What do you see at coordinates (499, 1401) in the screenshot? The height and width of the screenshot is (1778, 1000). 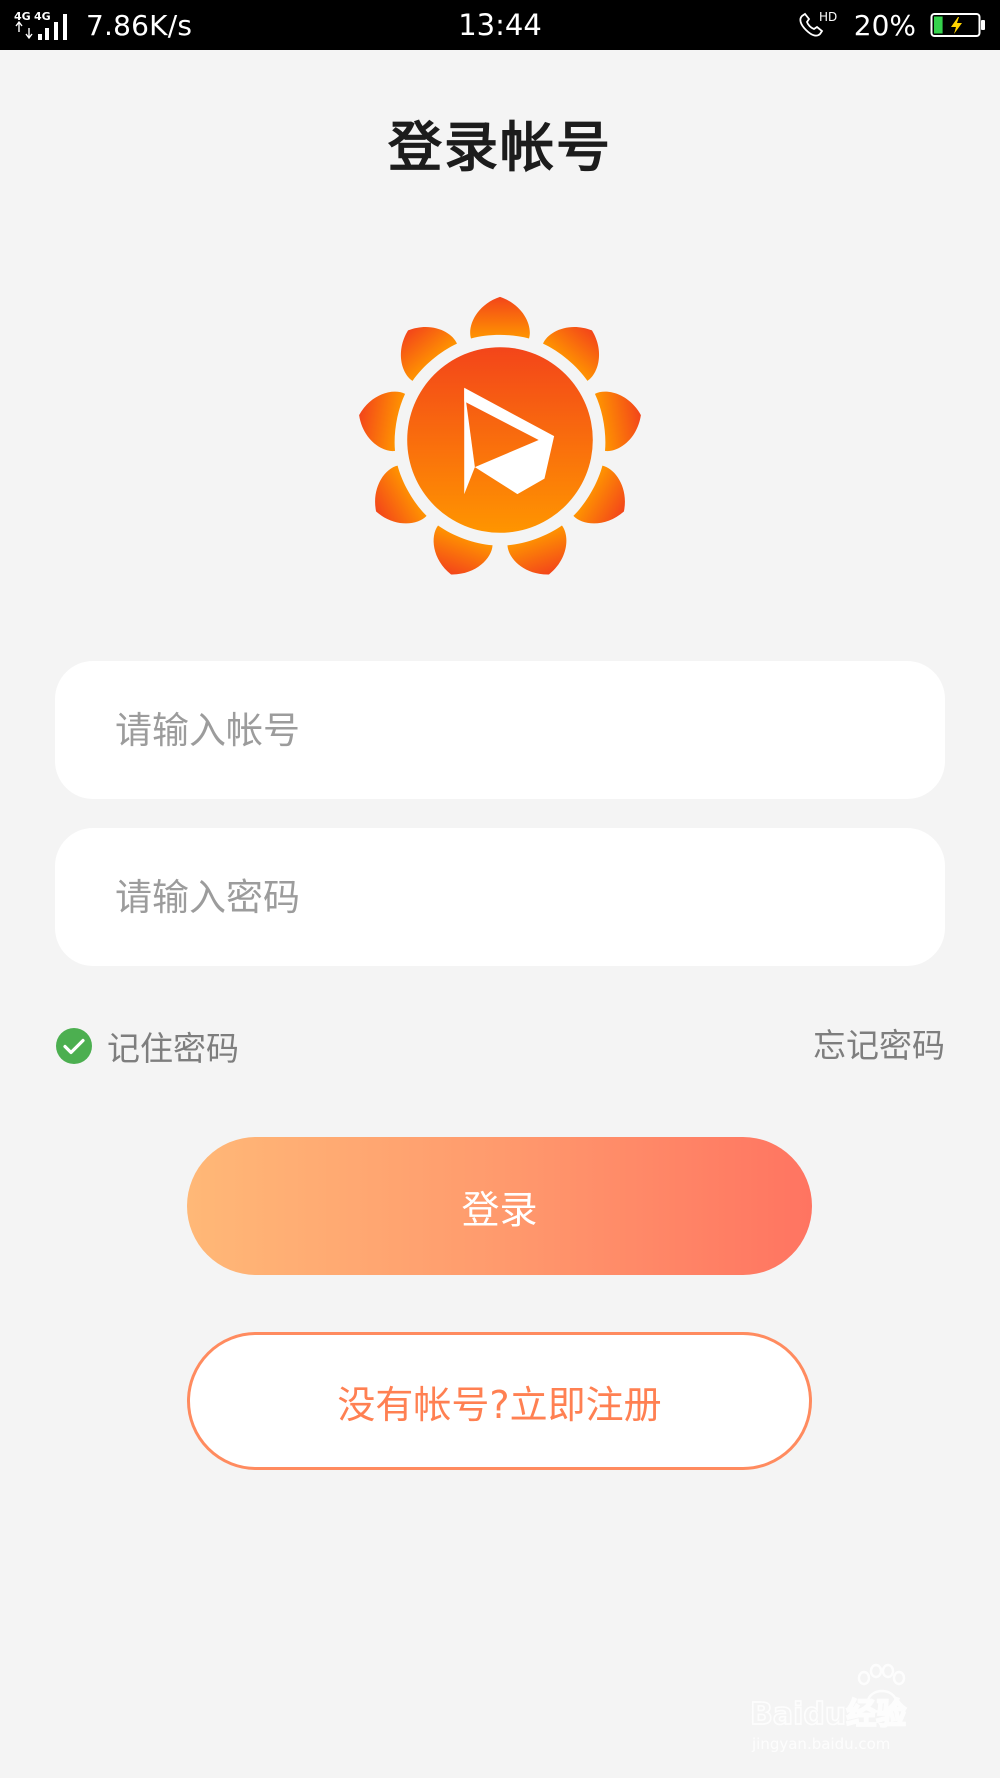 I see `register-button: 没有帐号?立即注册` at bounding box center [499, 1401].